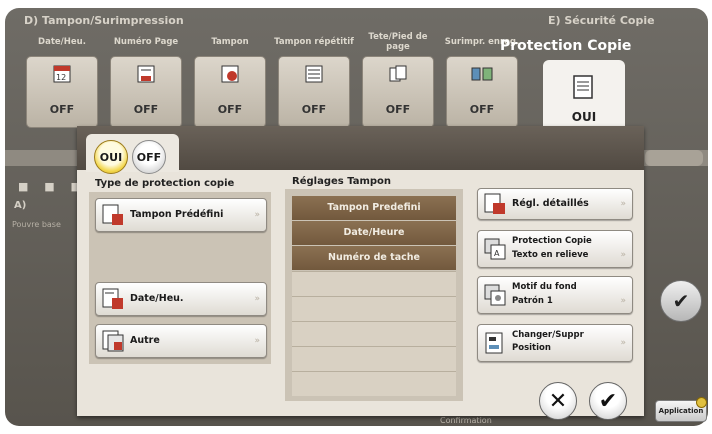  What do you see at coordinates (701, 402) in the screenshot?
I see `notification-dot` at bounding box center [701, 402].